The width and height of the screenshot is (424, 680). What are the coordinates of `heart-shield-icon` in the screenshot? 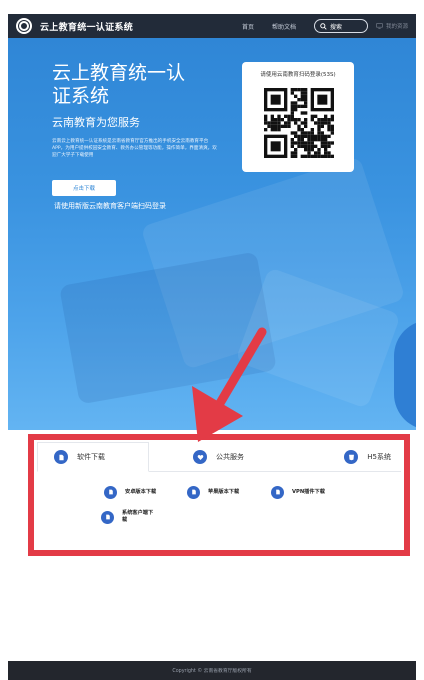 It's located at (200, 457).